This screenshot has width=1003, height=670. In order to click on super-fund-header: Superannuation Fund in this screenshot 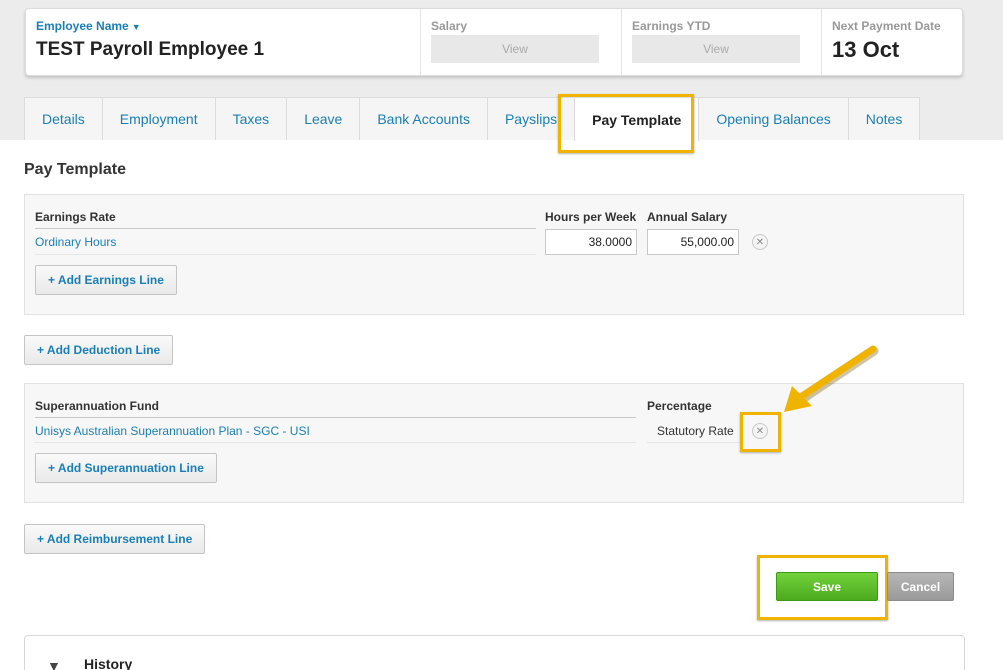, I will do `click(97, 406)`.